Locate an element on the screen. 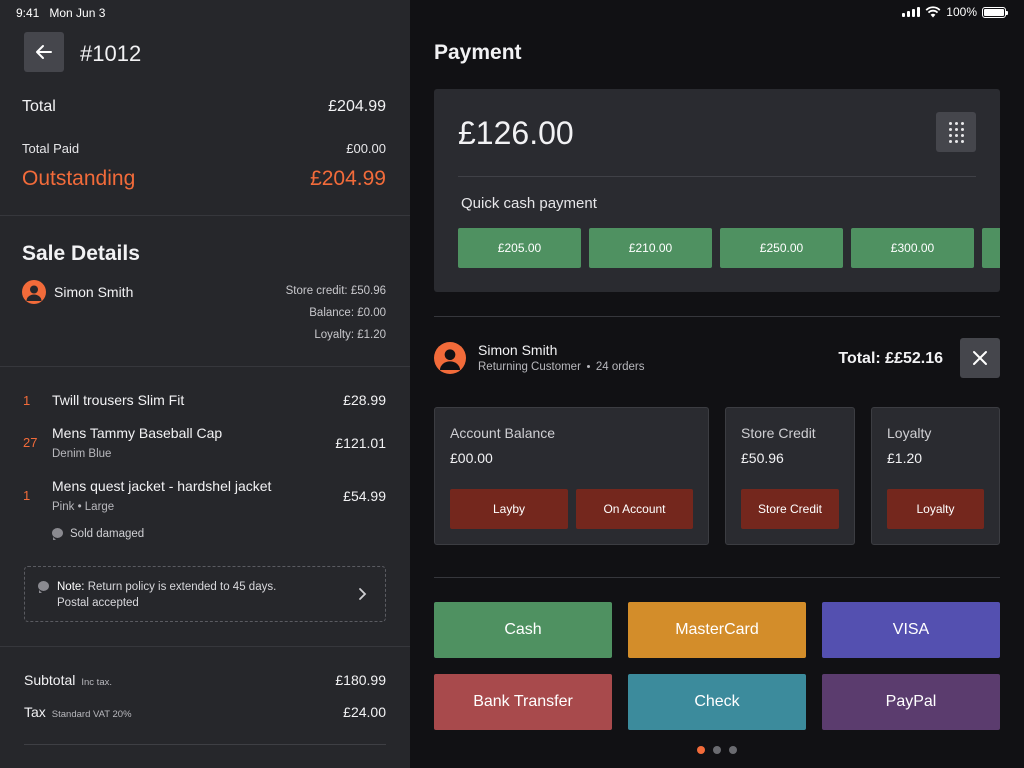  total-paid-value: £00.00 is located at coordinates (366, 148).